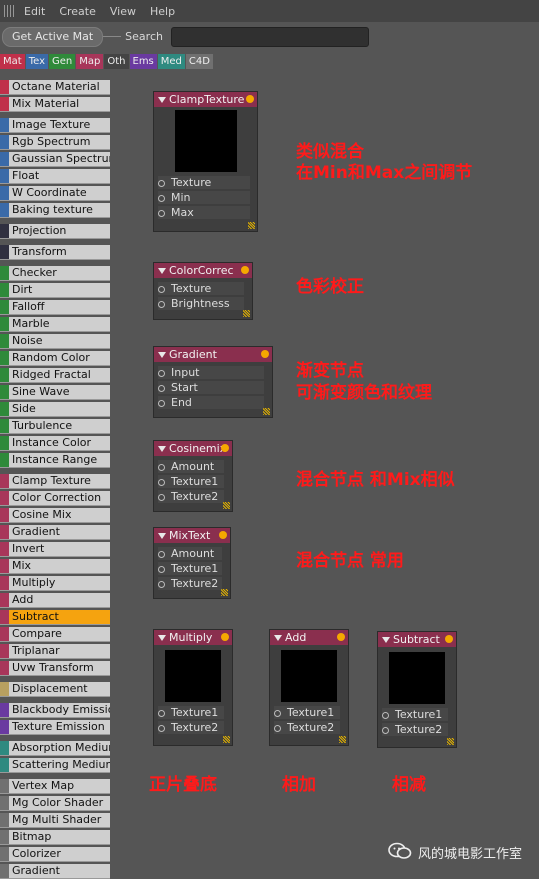  What do you see at coordinates (55, 159) in the screenshot?
I see `list-item-gaussian-spectrum: Gaussian Spectrum` at bounding box center [55, 159].